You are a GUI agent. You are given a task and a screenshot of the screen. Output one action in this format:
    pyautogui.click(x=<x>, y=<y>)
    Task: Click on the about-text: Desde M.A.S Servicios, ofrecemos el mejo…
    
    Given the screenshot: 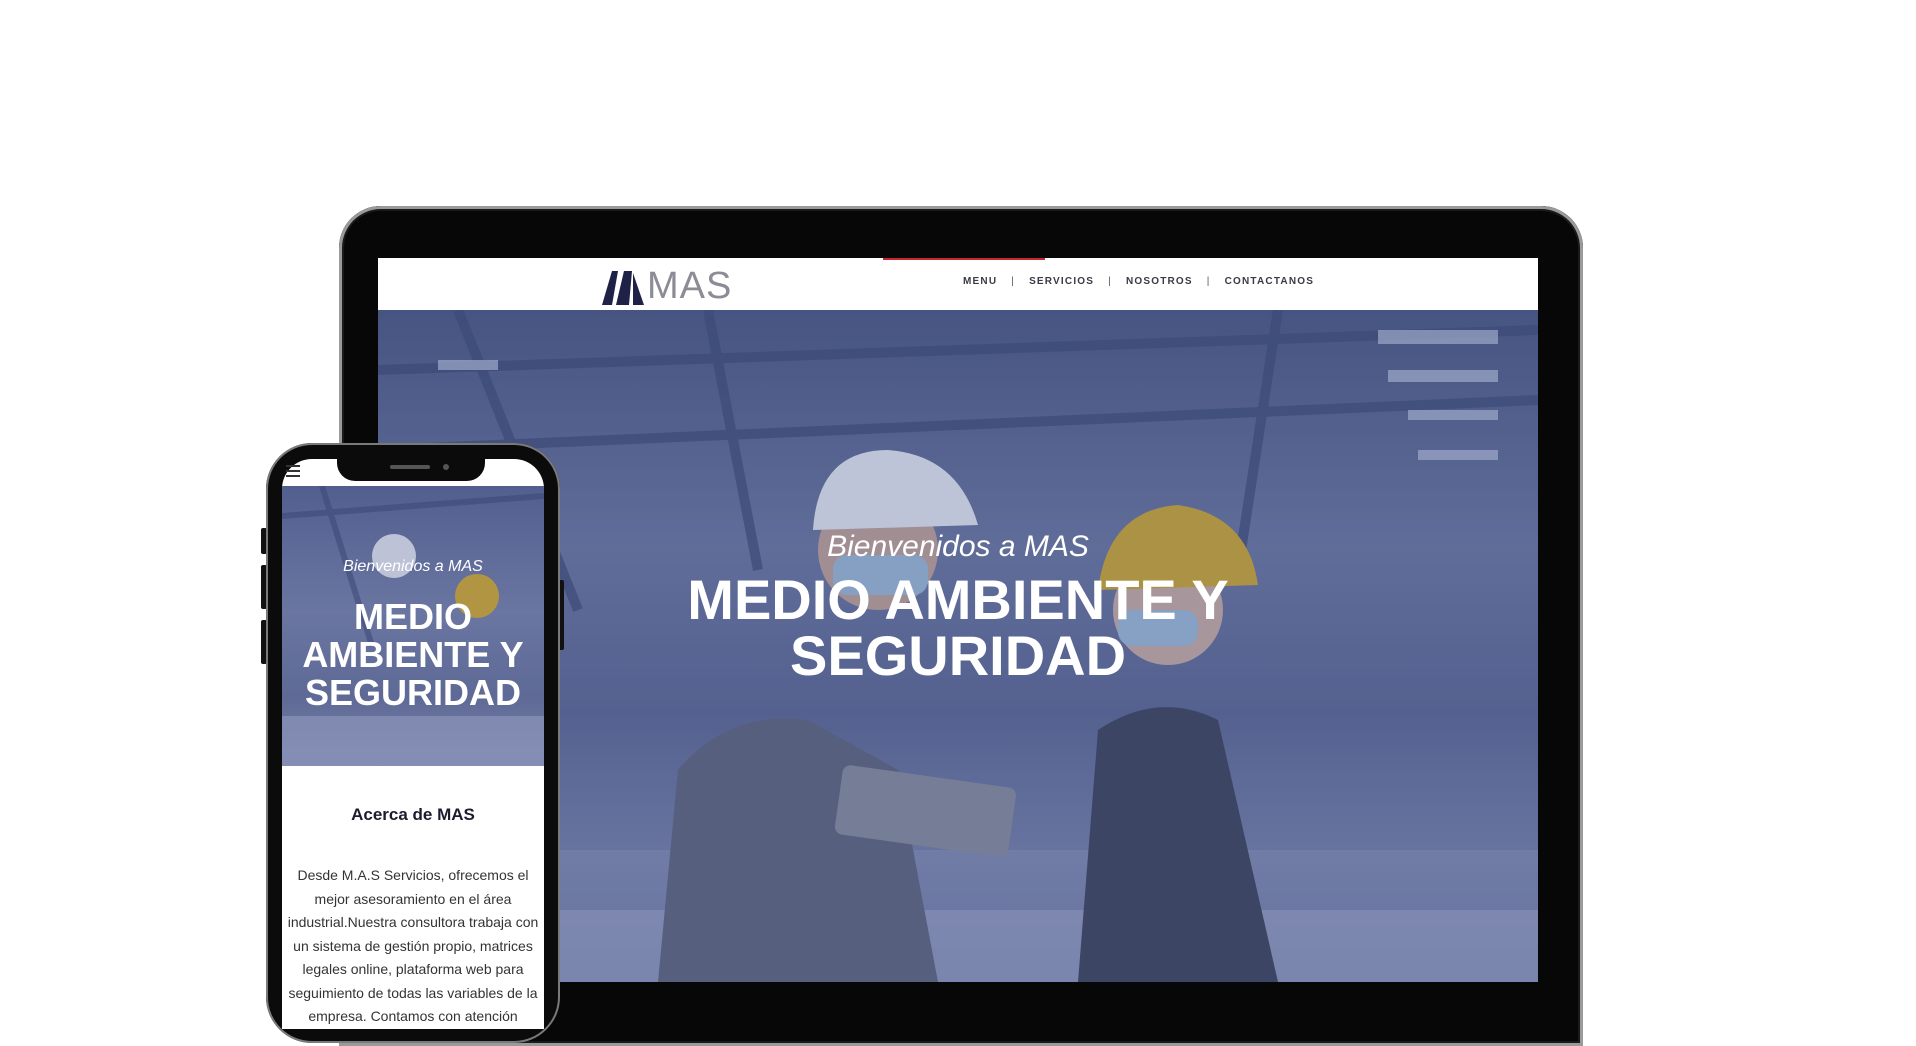 What is the action you would take?
    pyautogui.click(x=413, y=945)
    